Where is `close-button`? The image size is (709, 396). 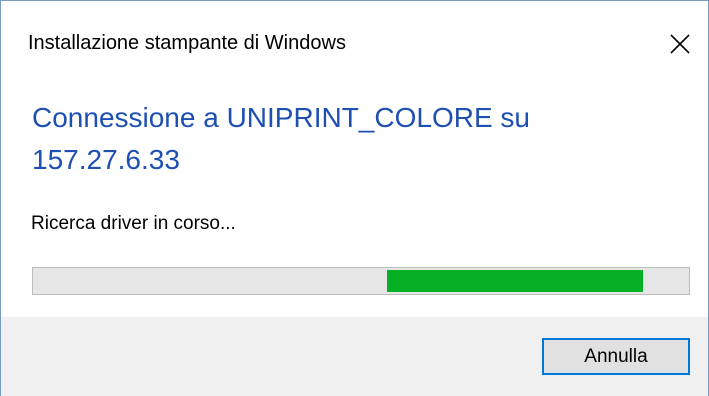
close-button is located at coordinates (680, 44).